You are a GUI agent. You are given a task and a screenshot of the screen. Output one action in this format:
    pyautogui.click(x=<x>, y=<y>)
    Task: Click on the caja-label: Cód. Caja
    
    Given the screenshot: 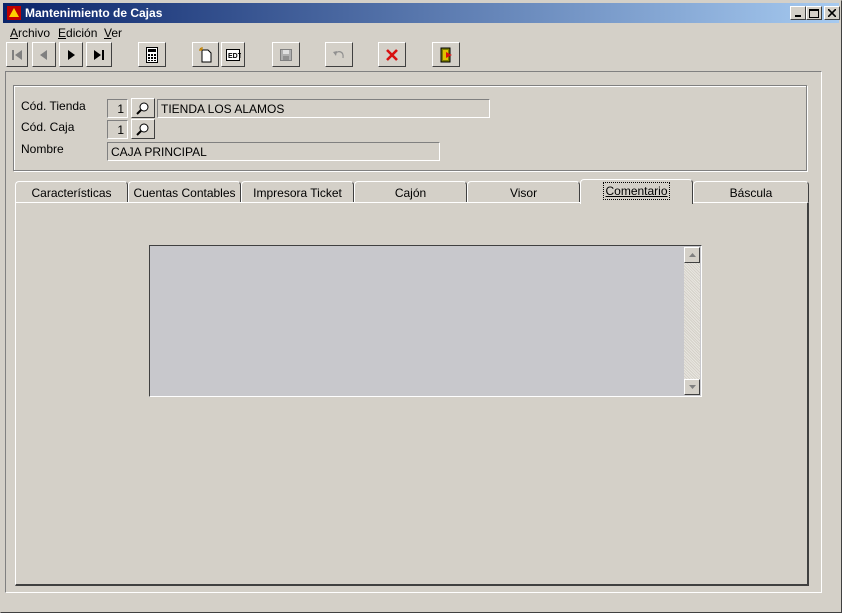 What is the action you would take?
    pyautogui.click(x=48, y=127)
    